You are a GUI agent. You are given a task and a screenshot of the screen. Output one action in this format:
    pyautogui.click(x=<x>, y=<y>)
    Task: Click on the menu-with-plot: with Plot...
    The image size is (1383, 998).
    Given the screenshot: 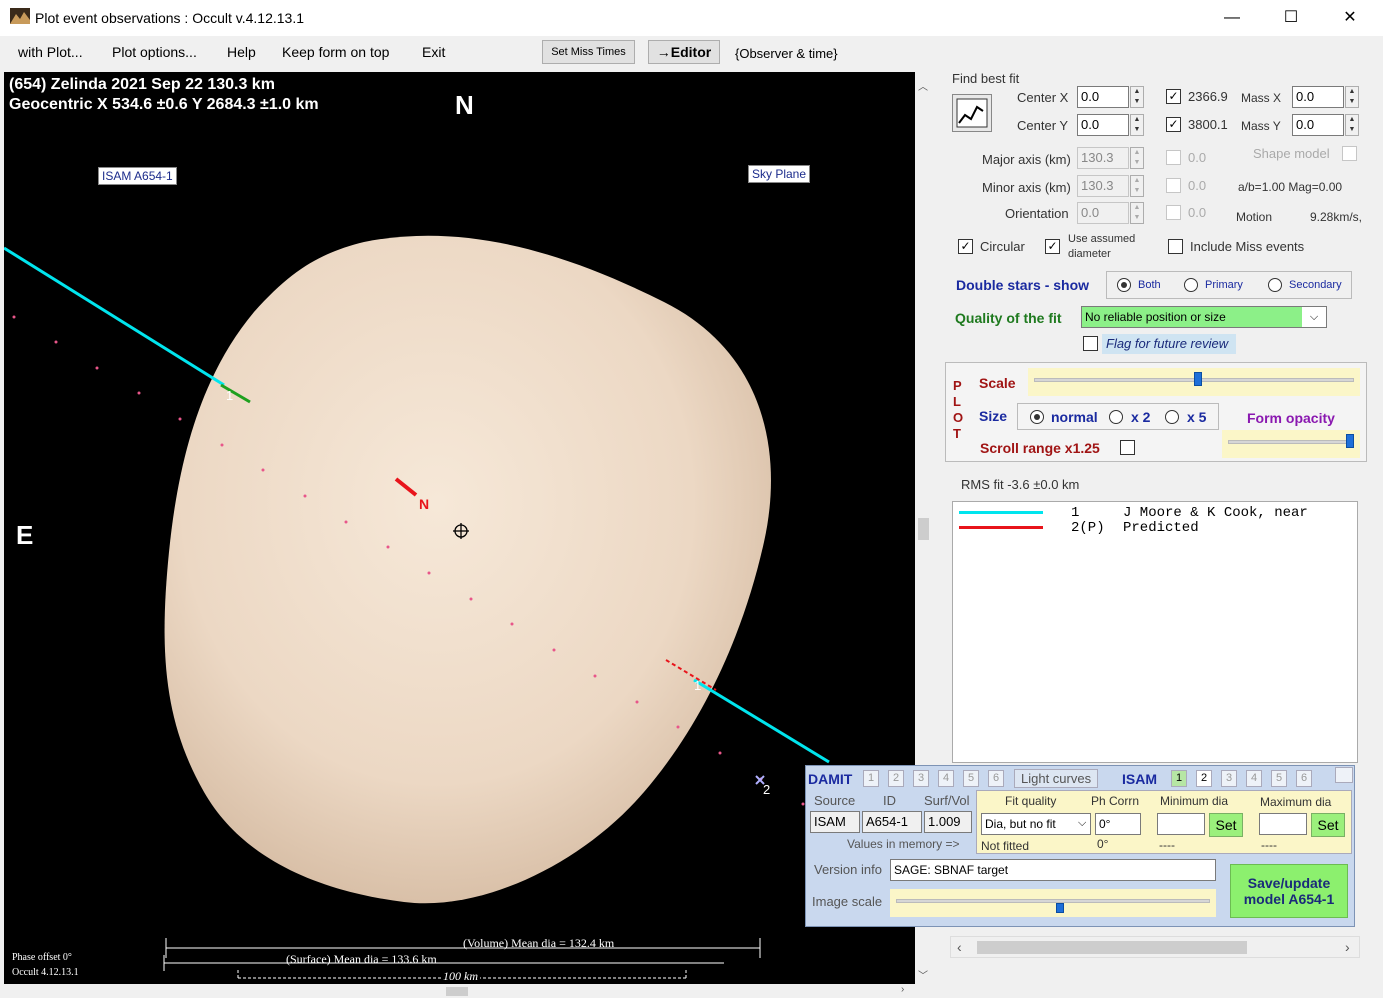 What is the action you would take?
    pyautogui.click(x=50, y=52)
    